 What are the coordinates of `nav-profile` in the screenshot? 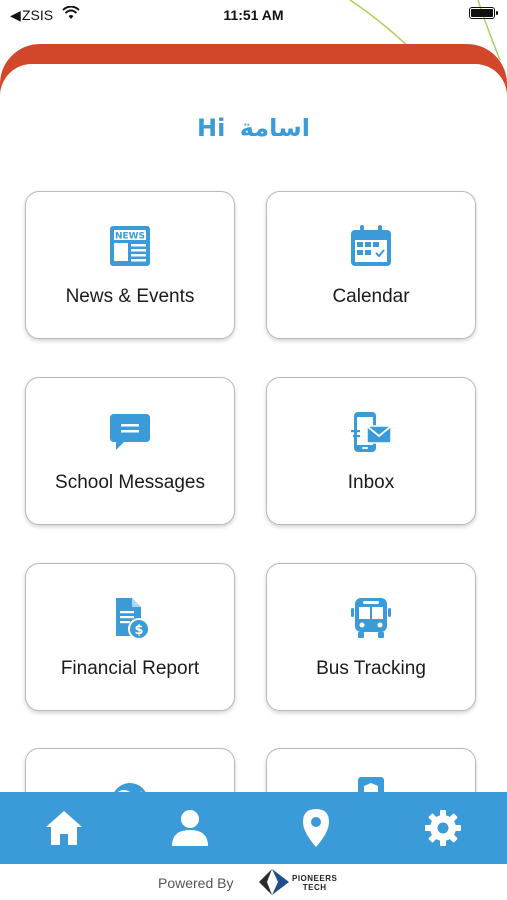 It's located at (190, 828).